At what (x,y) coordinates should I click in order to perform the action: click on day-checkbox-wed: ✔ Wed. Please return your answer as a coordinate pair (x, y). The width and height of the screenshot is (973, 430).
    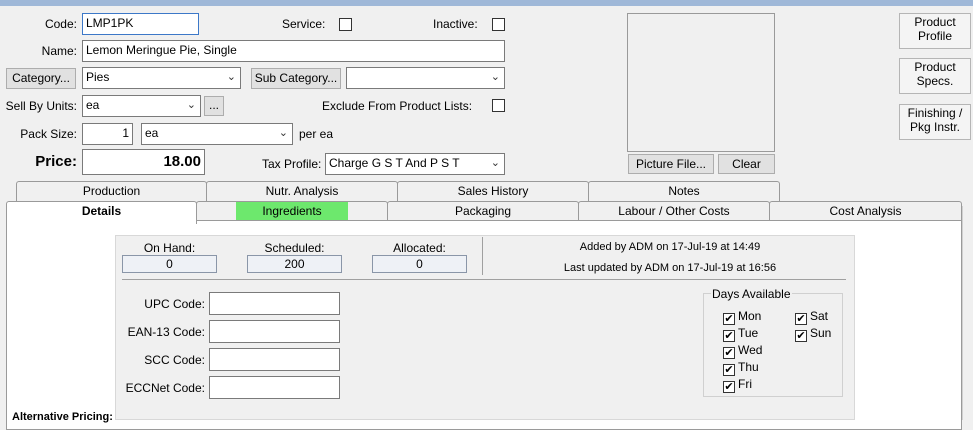
    Looking at the image, I should click on (742, 351).